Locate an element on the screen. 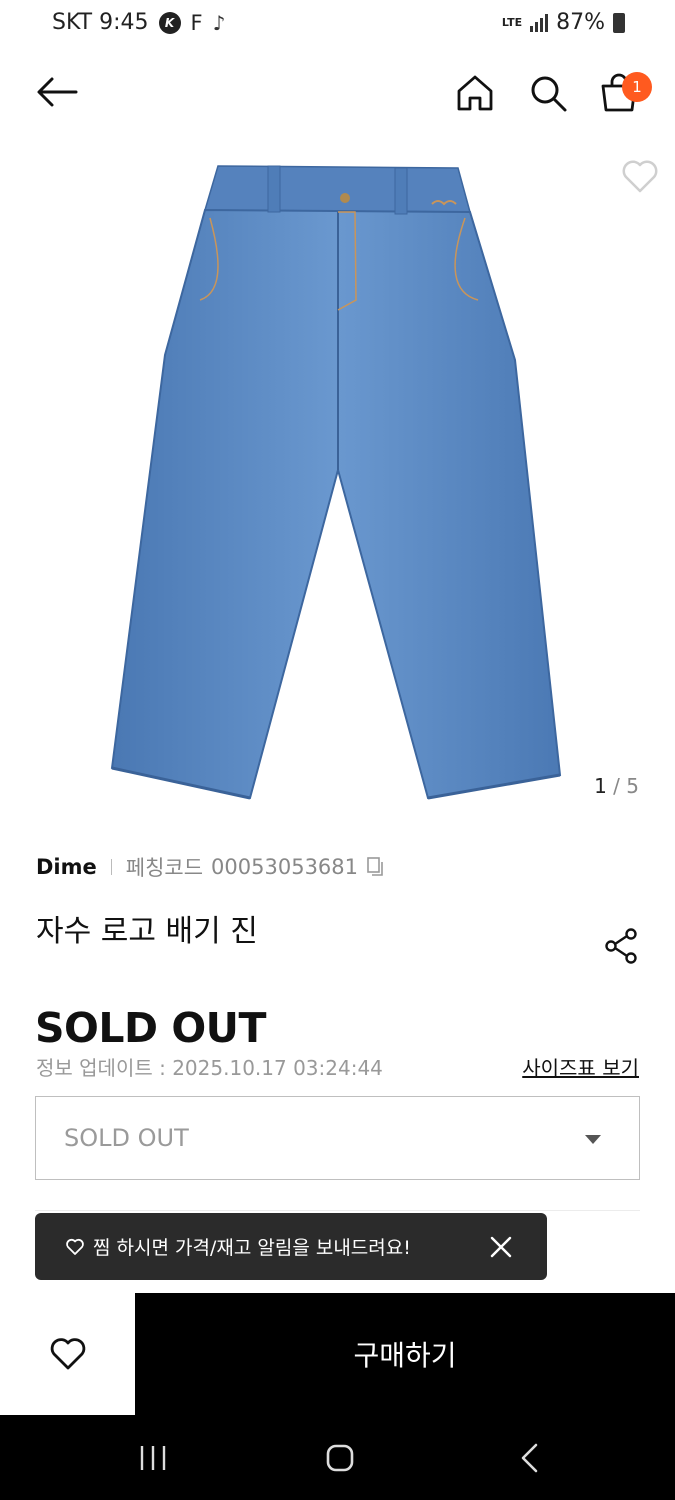 Image resolution: width=675 pixels, height=1500 pixels. wishlist-toast: 찜 하시면 가격/재고 알림을 보내드려요! is located at coordinates (291, 1246).